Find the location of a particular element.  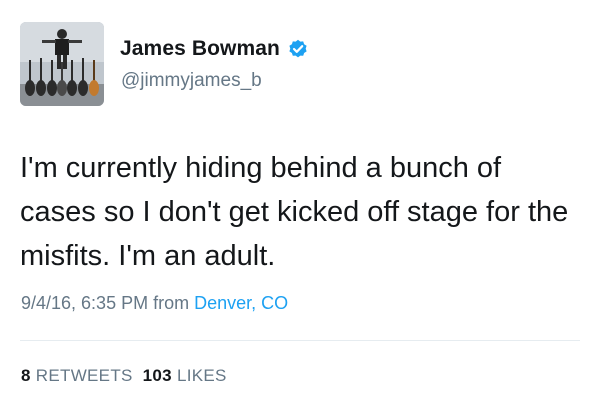

engagement-stats: 8 RETWEETS 103 LIKES is located at coordinates (124, 376).